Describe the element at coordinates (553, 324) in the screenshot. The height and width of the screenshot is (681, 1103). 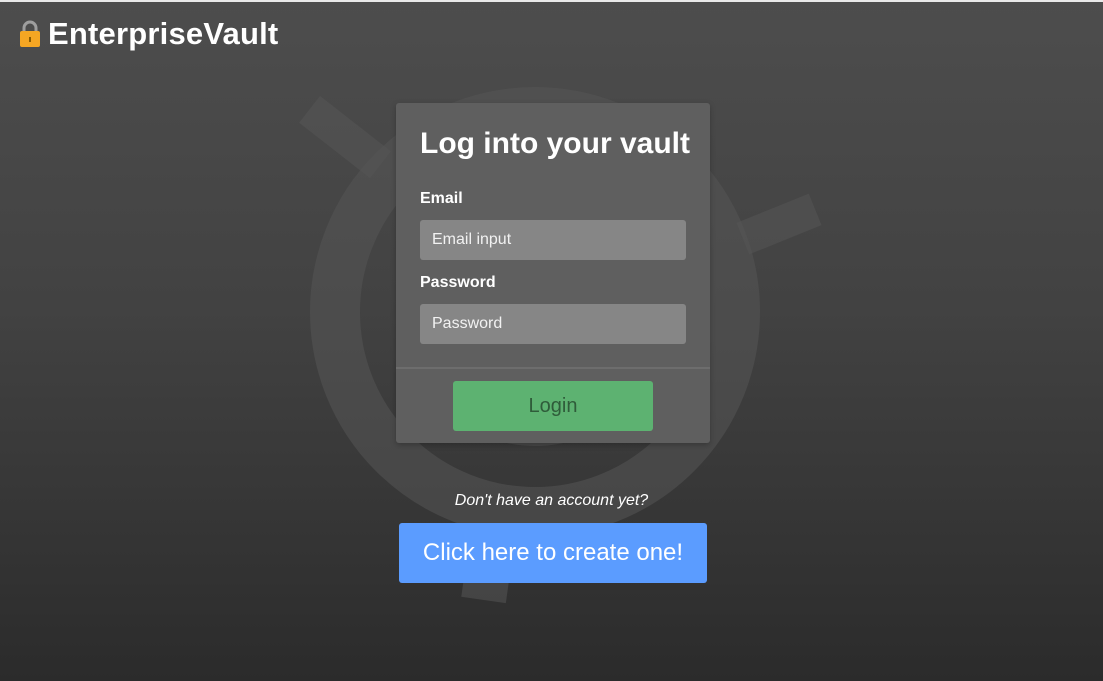
I see `password-field` at that location.